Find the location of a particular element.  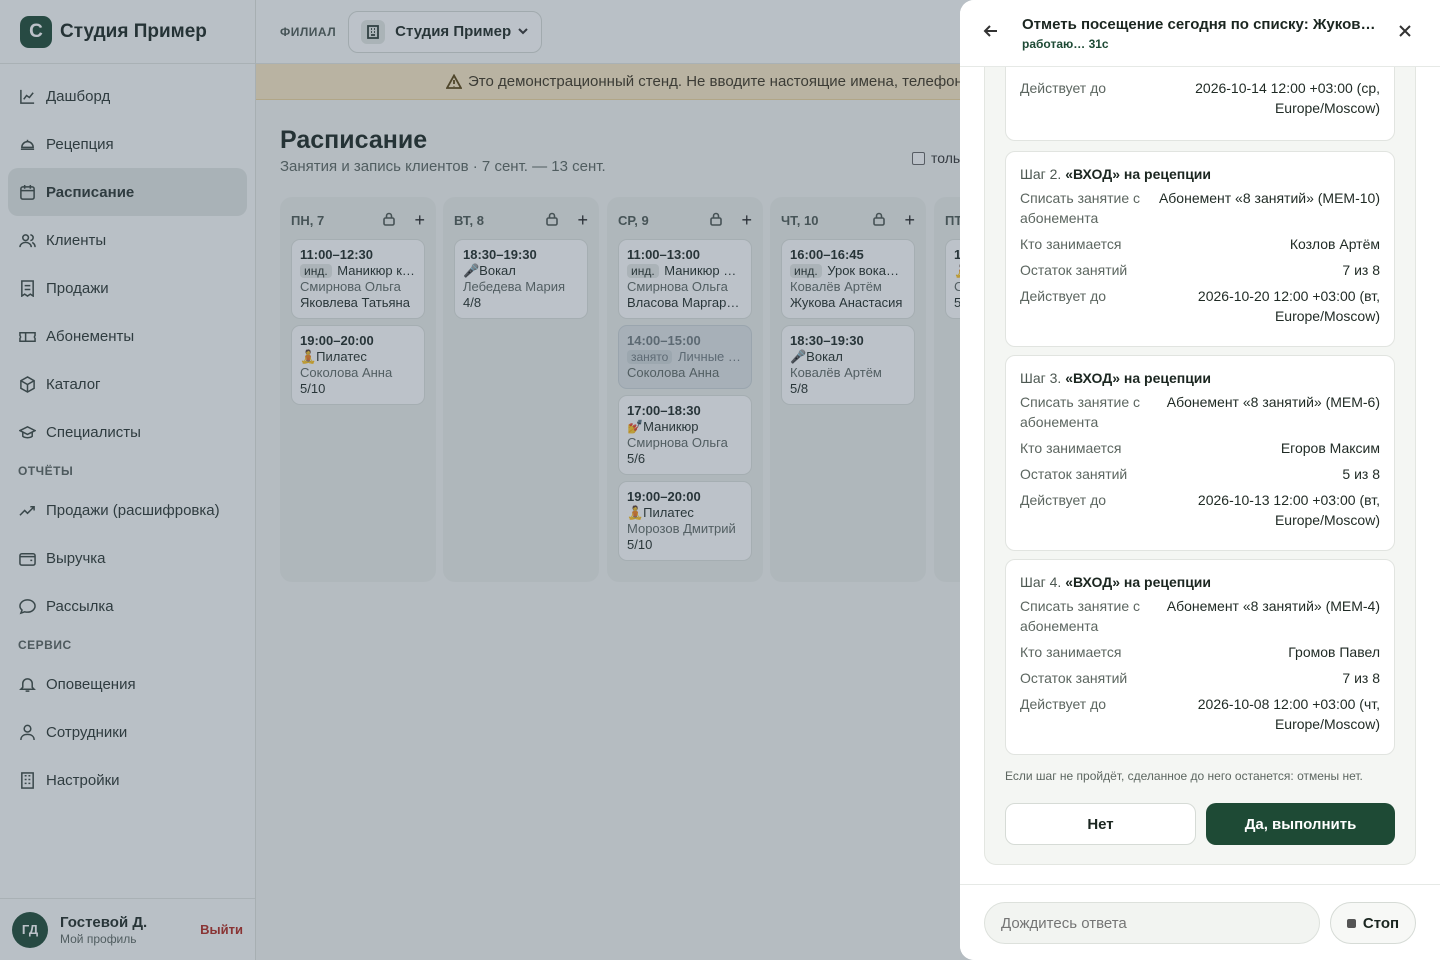

drawer-status: работаю… 31с is located at coordinates (1065, 44).